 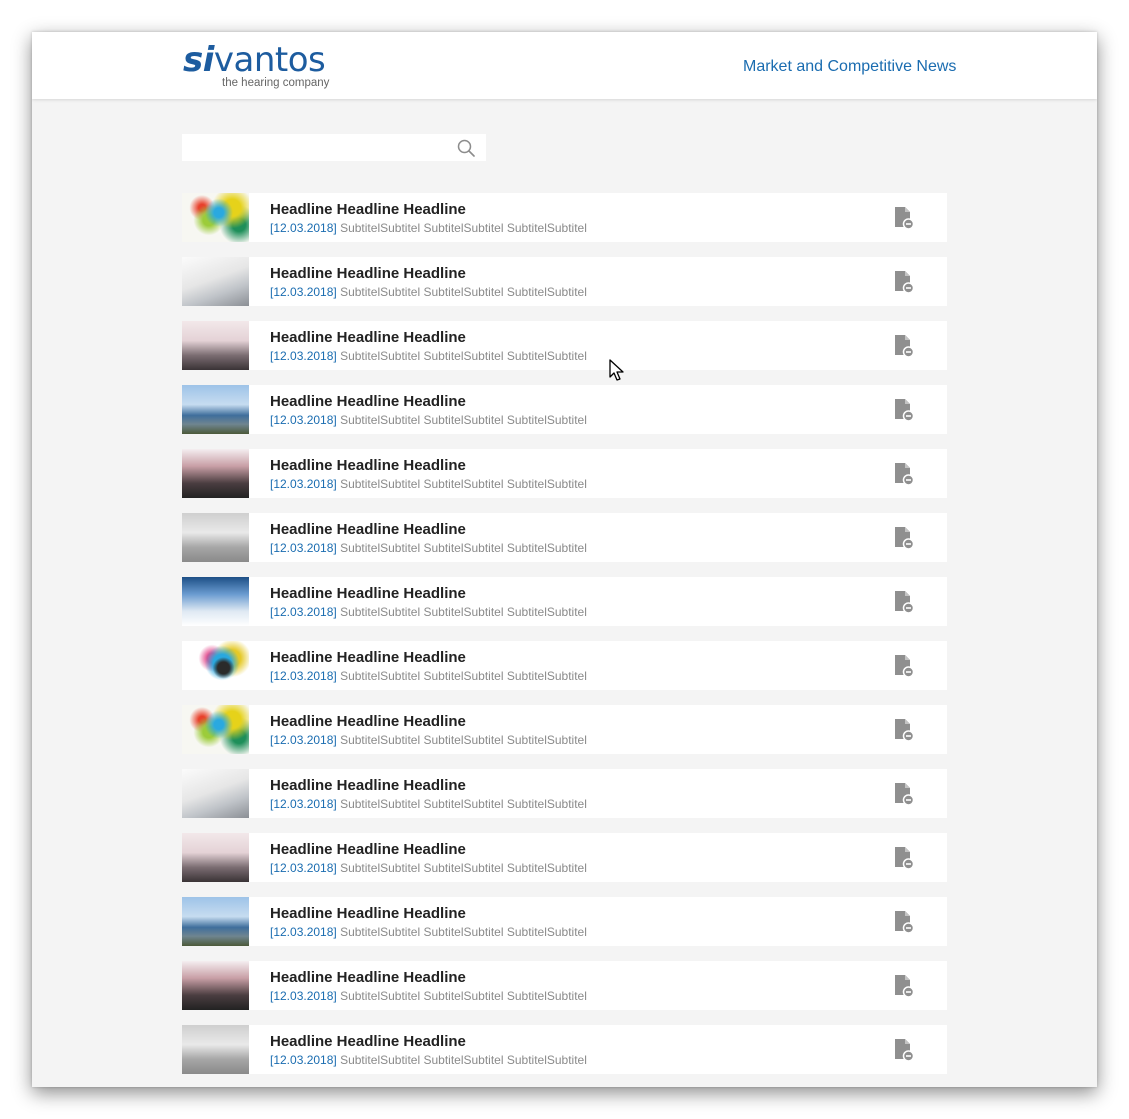 I want to click on logo-wordmark: sivantos, so click(x=254, y=60).